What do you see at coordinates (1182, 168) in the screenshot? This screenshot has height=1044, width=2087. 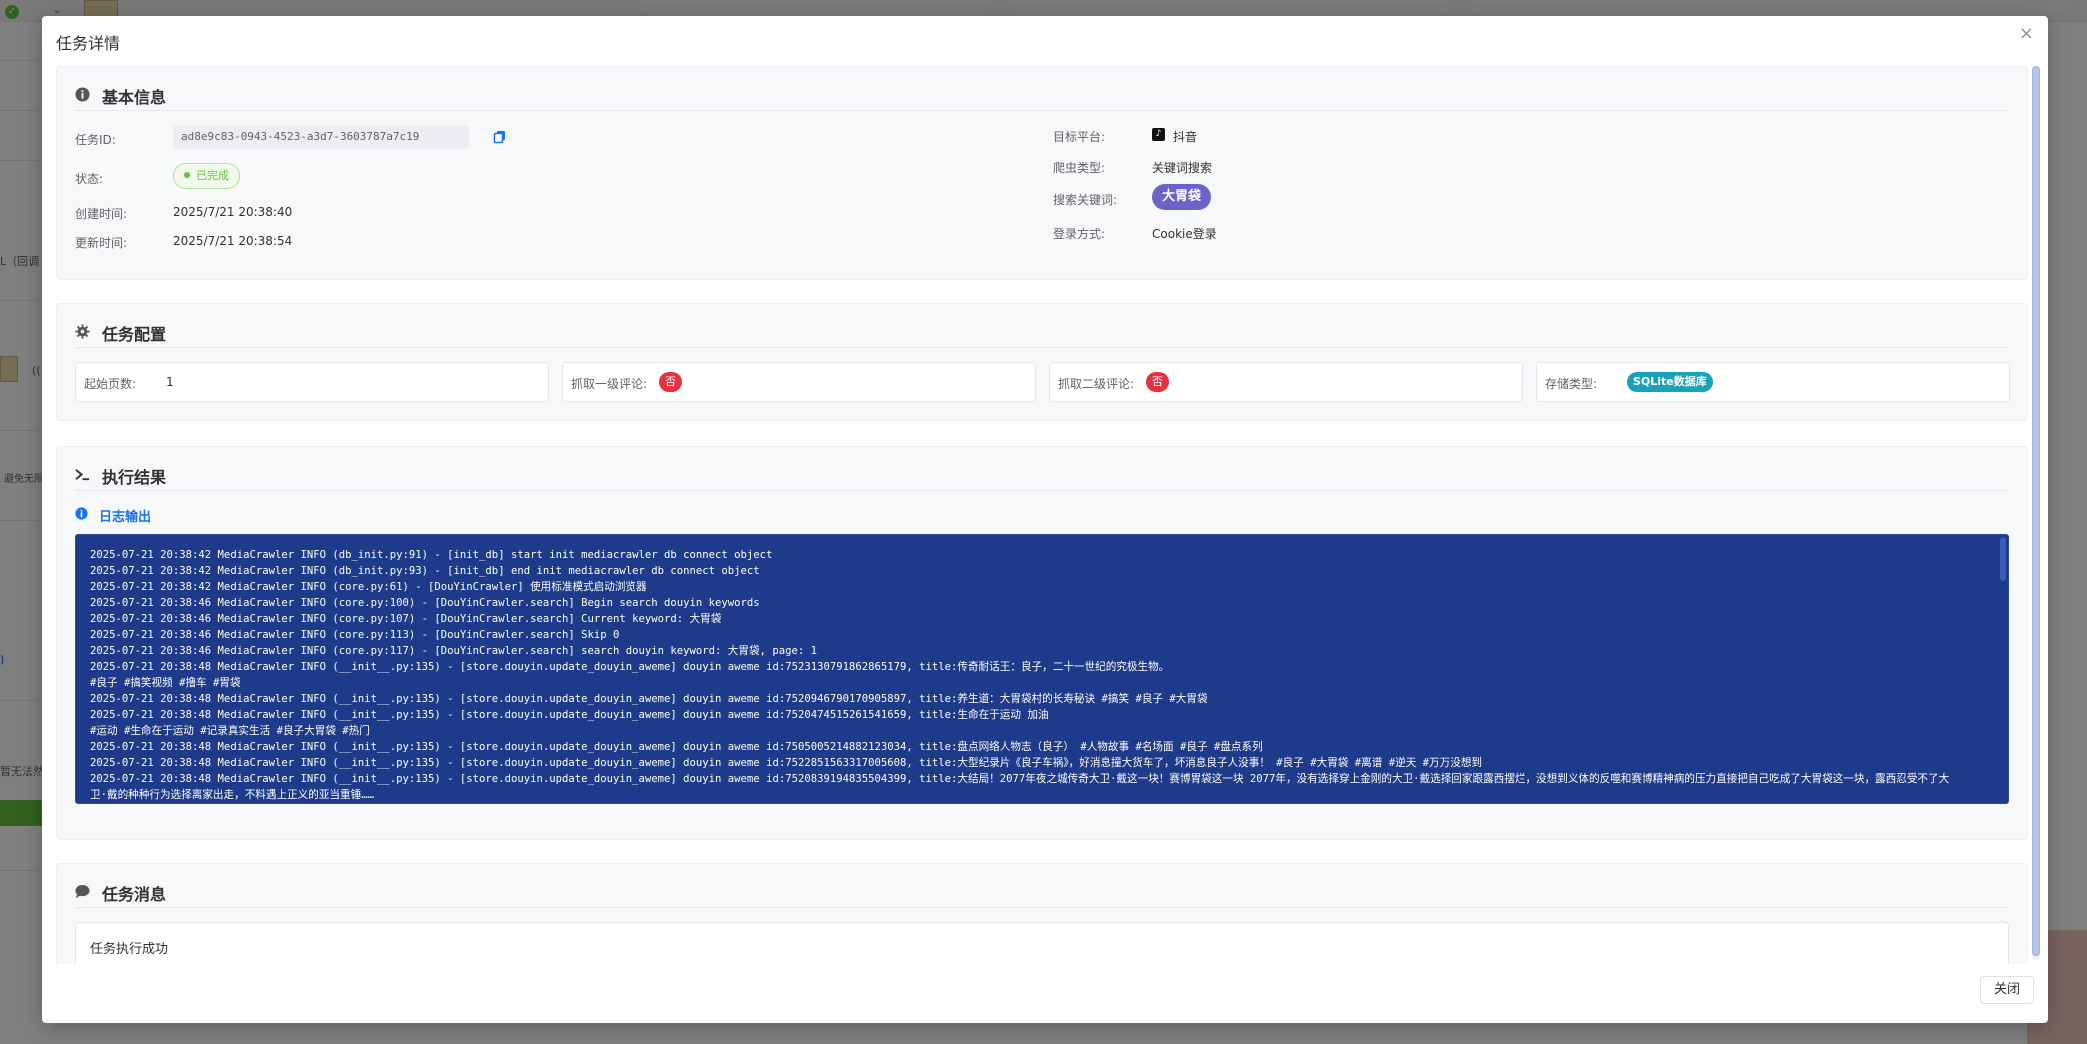 I see `crawler-type-value: 关键词搜索` at bounding box center [1182, 168].